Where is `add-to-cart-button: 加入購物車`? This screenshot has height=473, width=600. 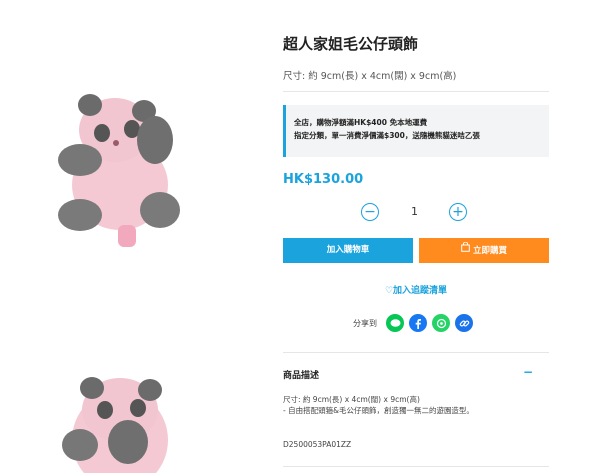 add-to-cart-button: 加入購物車 is located at coordinates (348, 250).